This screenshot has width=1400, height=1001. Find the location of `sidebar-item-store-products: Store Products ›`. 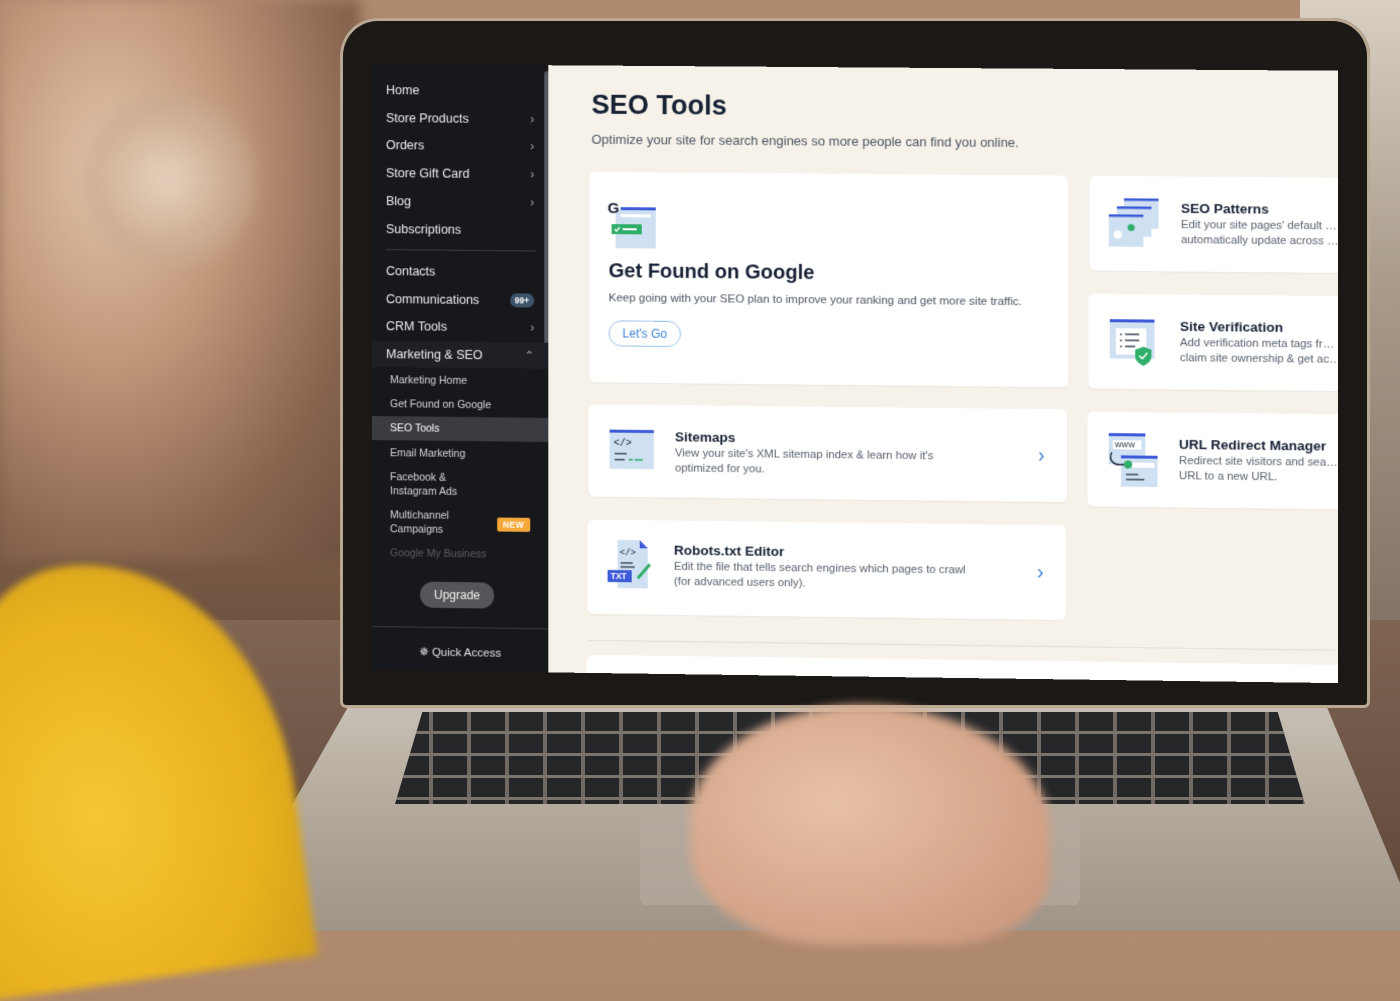

sidebar-item-store-products: Store Products › is located at coordinates (460, 118).